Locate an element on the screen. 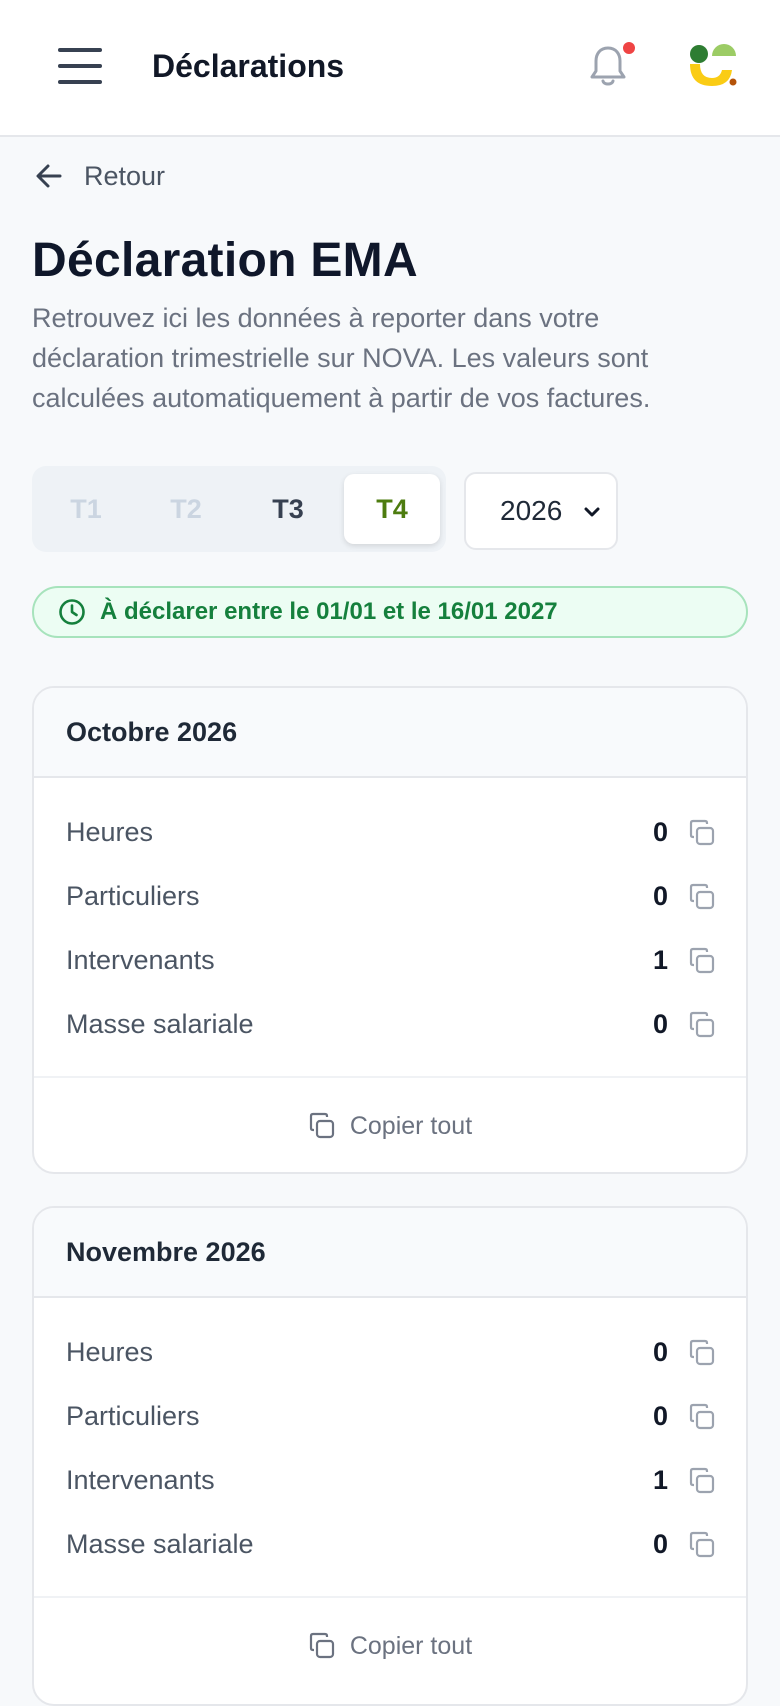  clock-icon is located at coordinates (72, 612).